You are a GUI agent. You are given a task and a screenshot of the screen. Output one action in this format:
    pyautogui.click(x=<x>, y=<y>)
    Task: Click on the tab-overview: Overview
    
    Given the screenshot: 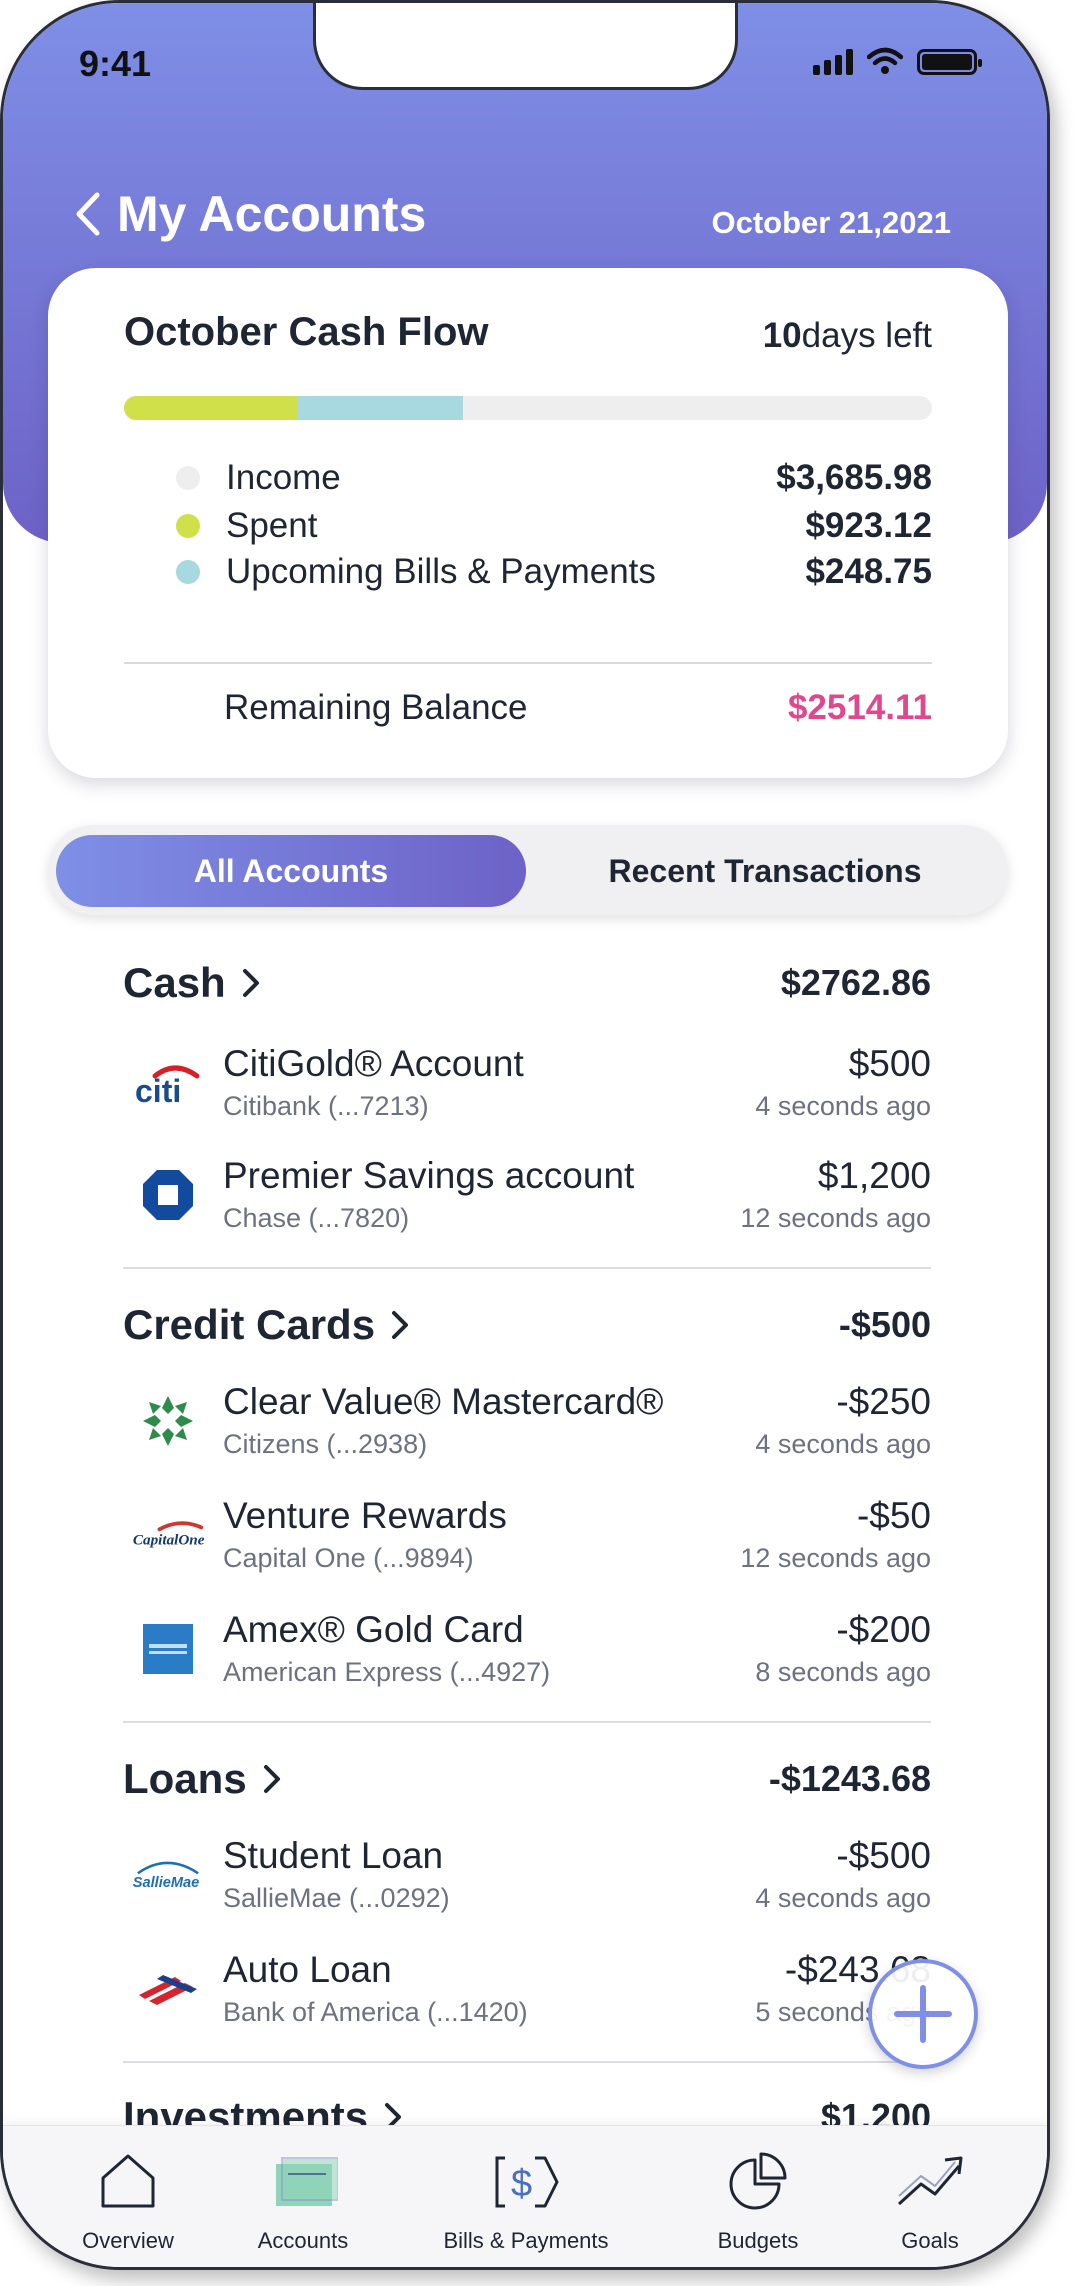 What is the action you would take?
    pyautogui.click(x=128, y=2196)
    